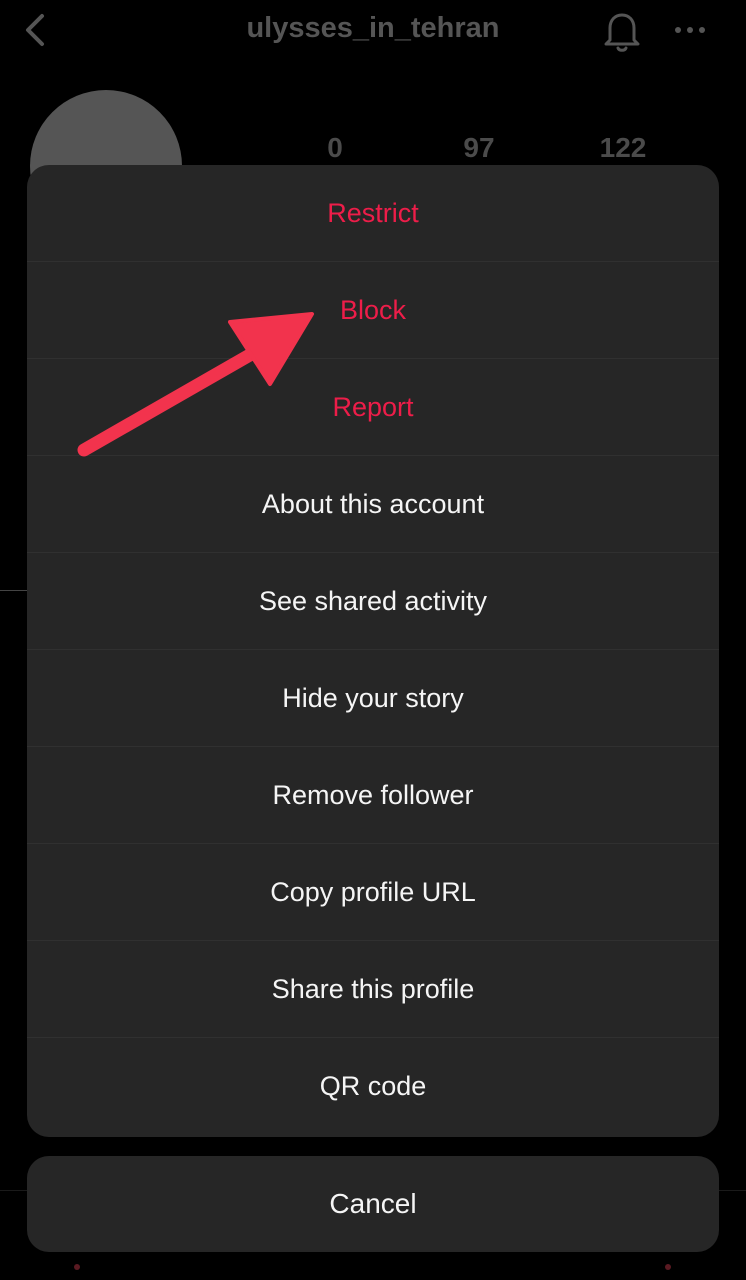 The image size is (746, 1280). Describe the element at coordinates (373, 601) in the screenshot. I see `see-shared-activity-button: See shared activity` at that location.